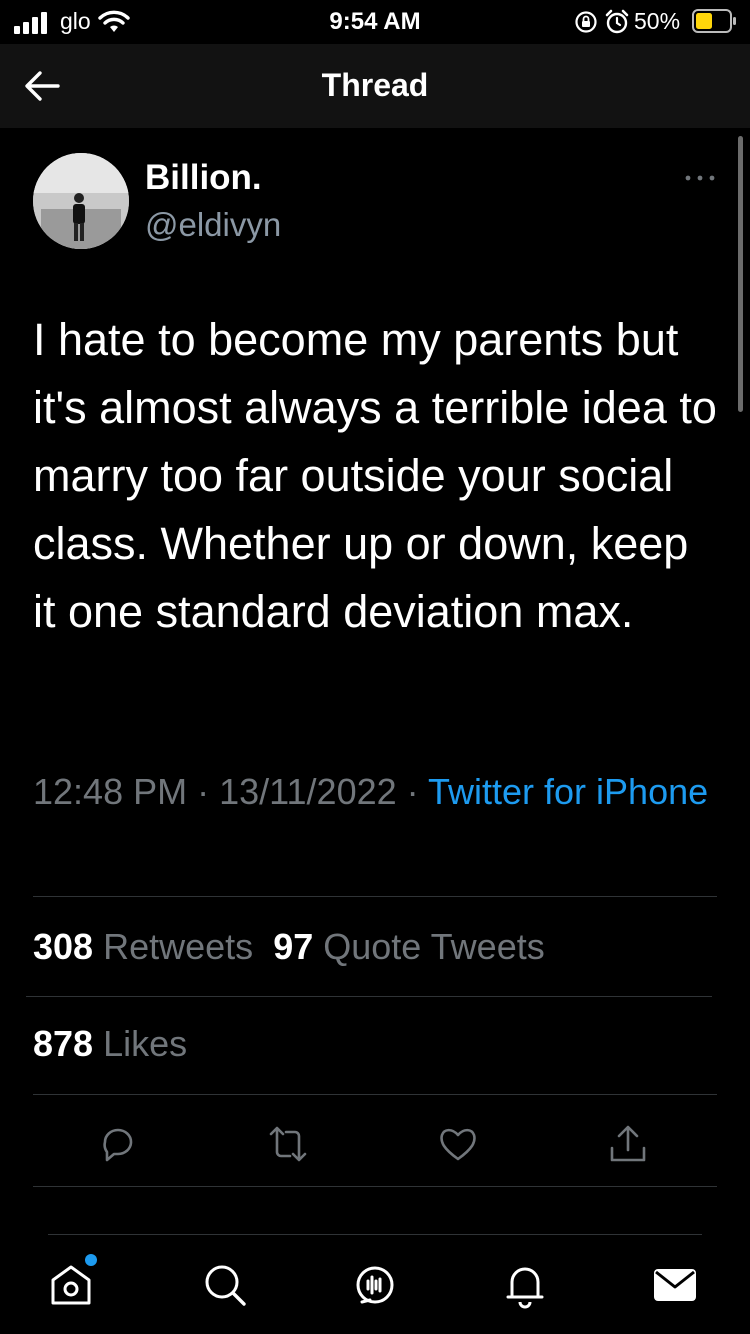 The image size is (750, 1334). Describe the element at coordinates (375, 22) in the screenshot. I see `status-bar: glo 9:54 AM 50%` at that location.